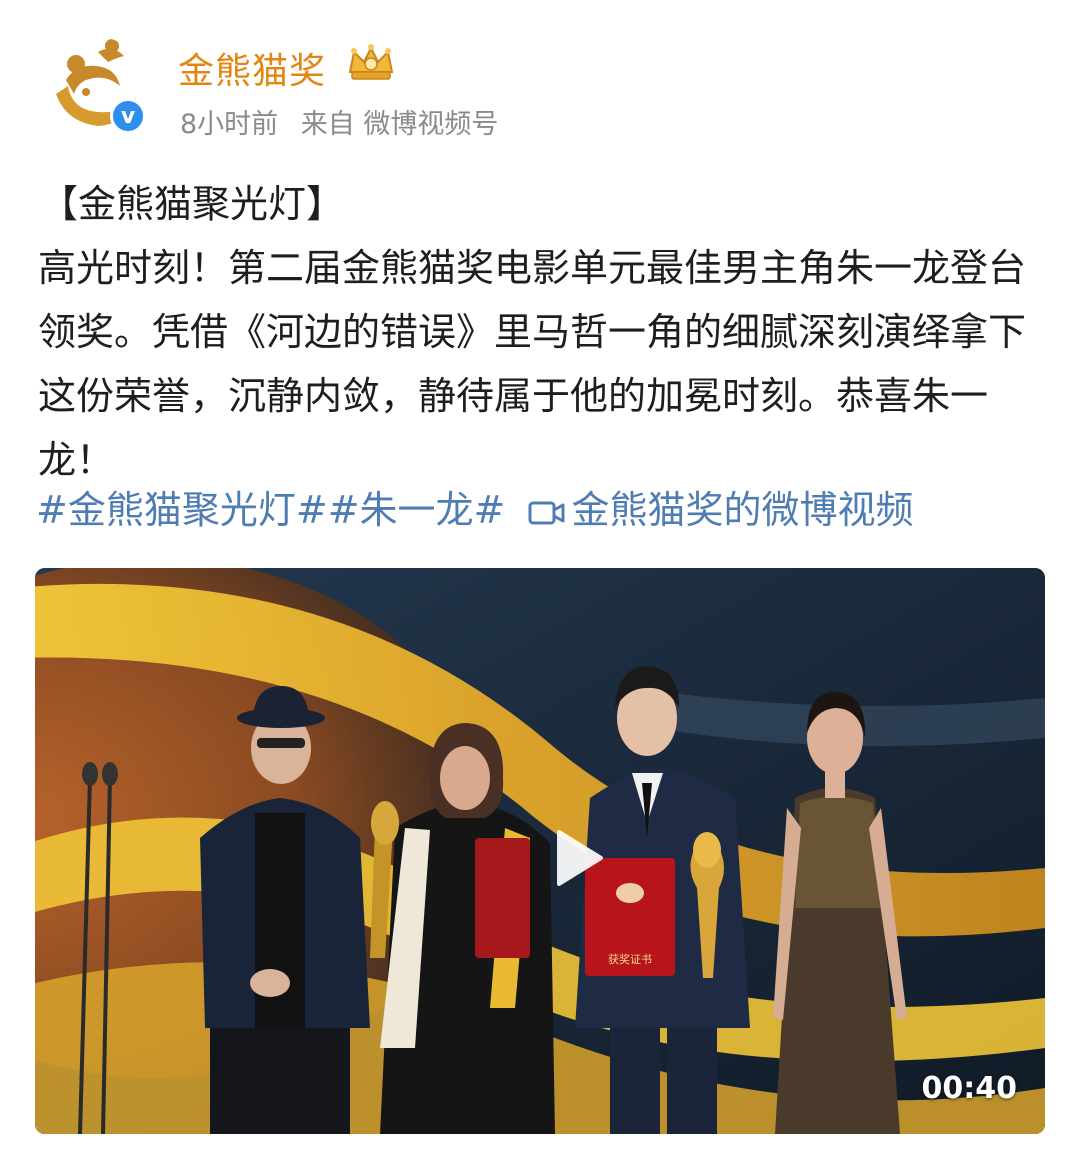 This screenshot has width=1080, height=1160. What do you see at coordinates (252, 68) in the screenshot?
I see `account-name: 金熊猫奖` at bounding box center [252, 68].